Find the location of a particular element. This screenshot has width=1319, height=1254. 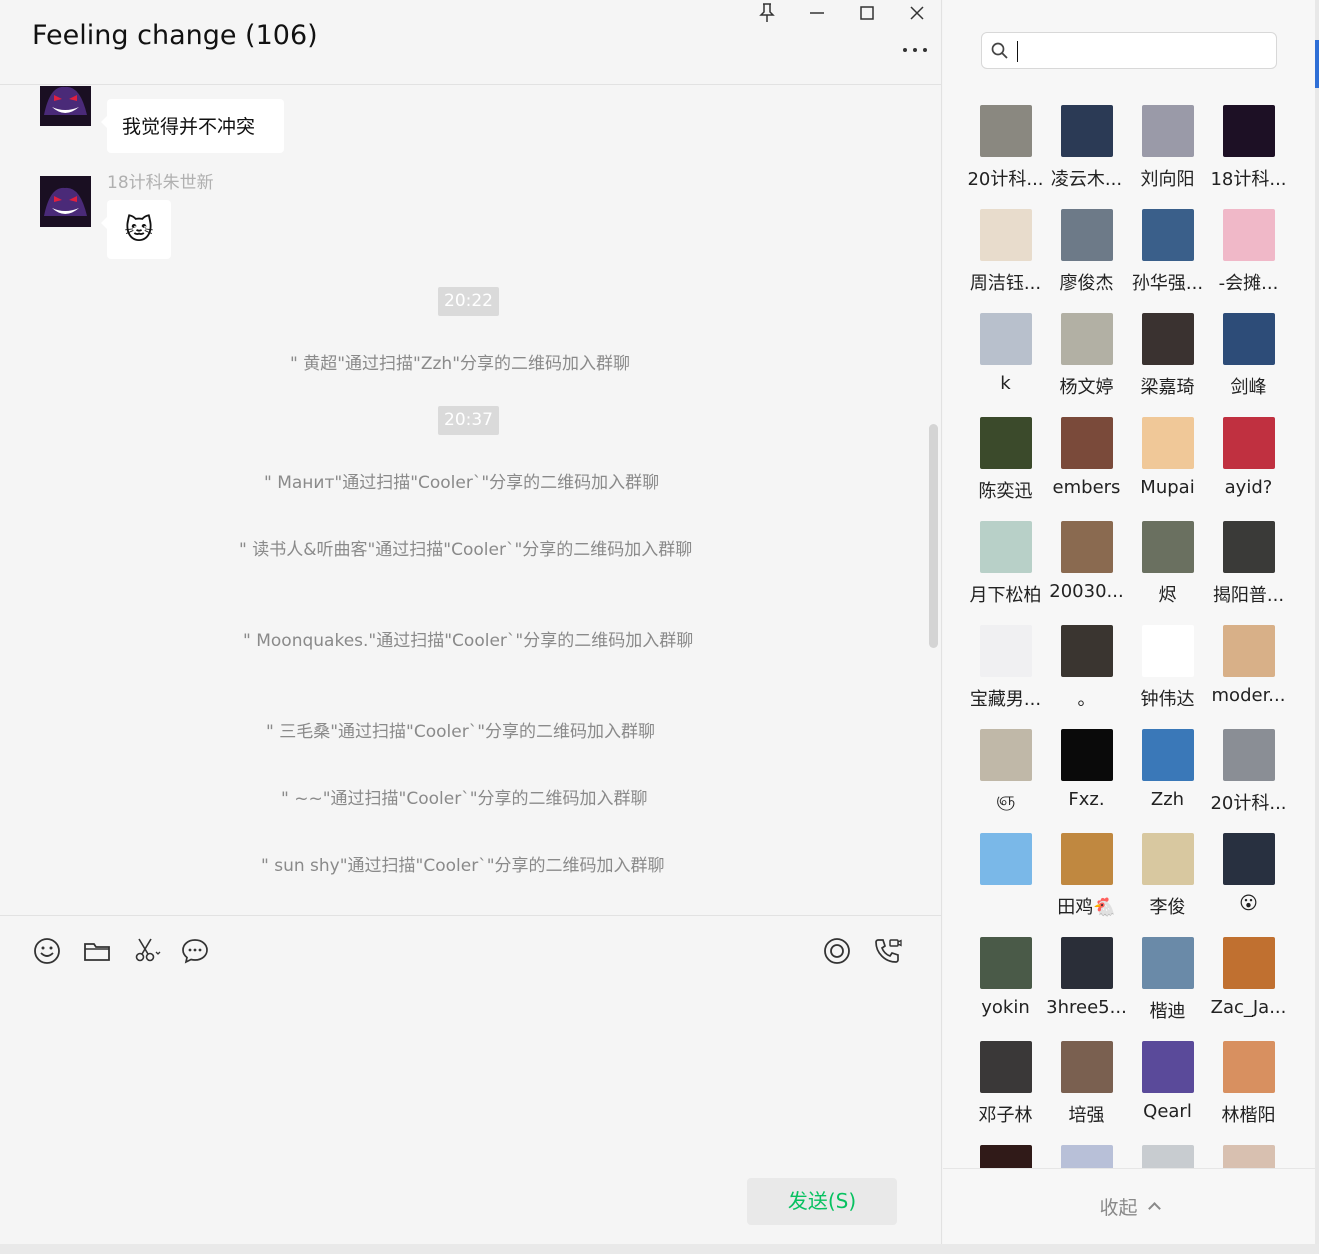

member-item: 刘向阳 is located at coordinates (1167, 148).